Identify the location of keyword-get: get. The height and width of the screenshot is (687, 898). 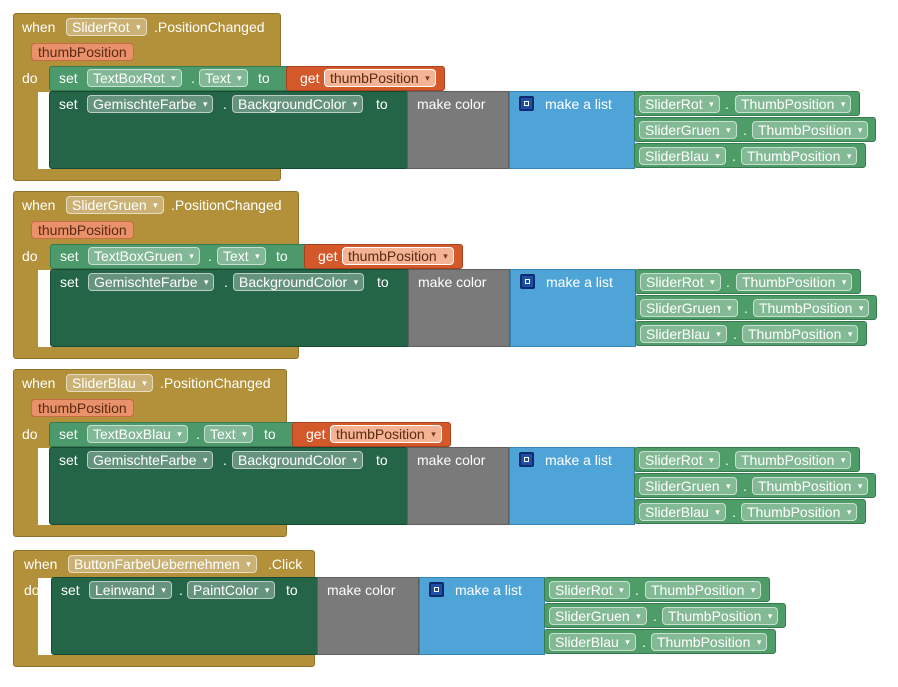
(310, 78).